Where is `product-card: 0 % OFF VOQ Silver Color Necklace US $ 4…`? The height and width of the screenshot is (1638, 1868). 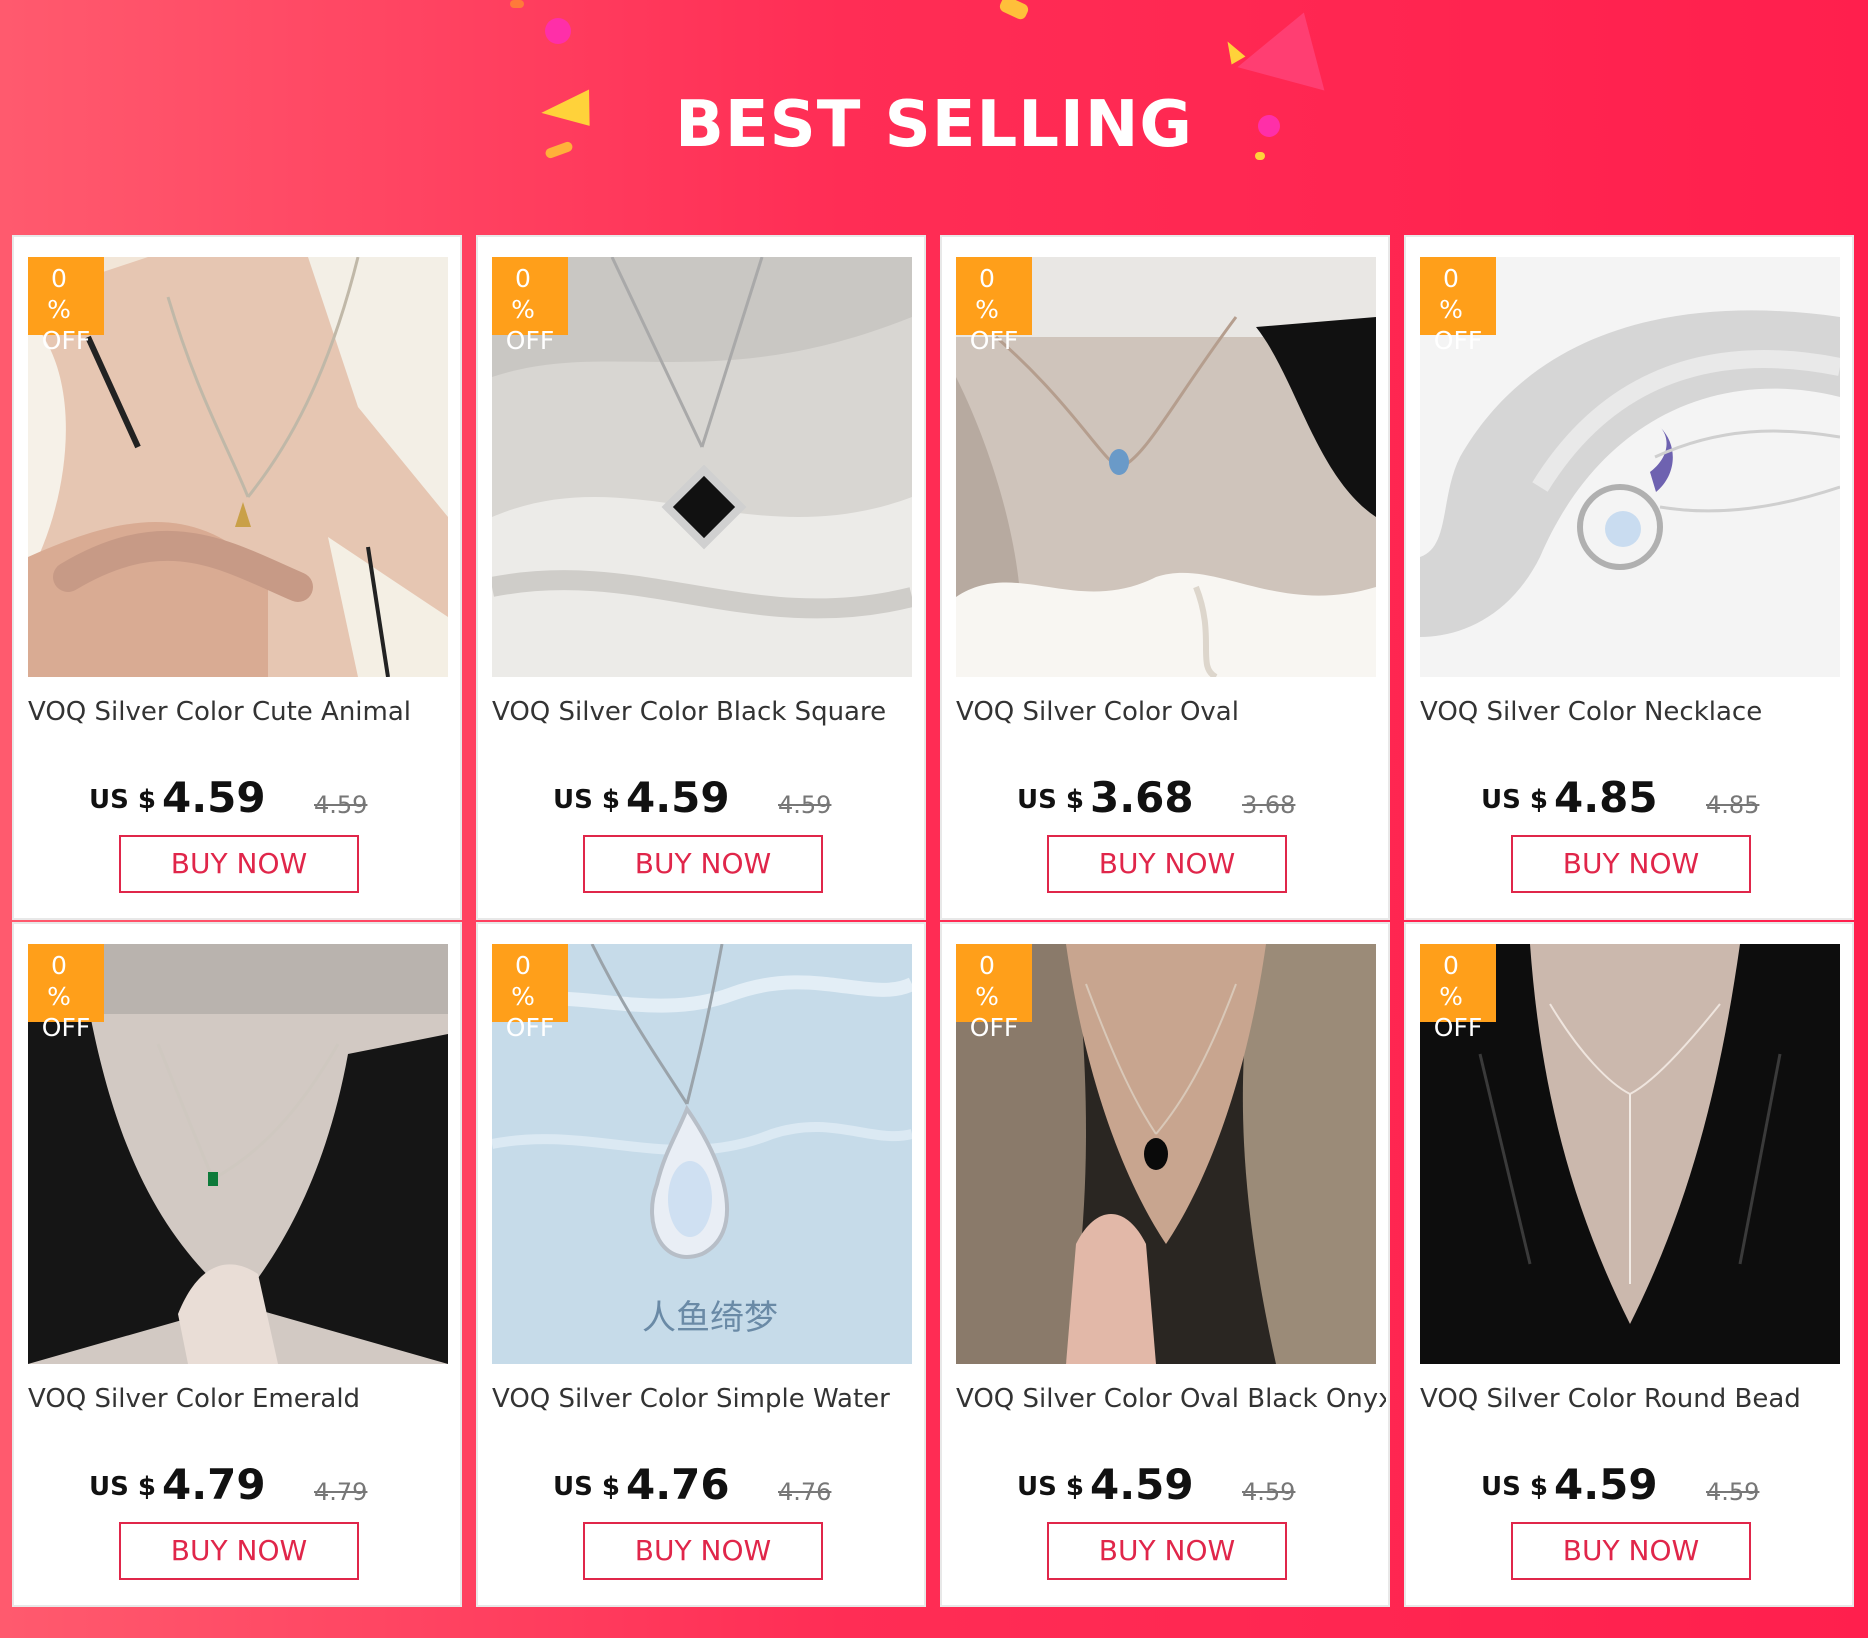 product-card: 0 % OFF VOQ Silver Color Necklace US $ 4… is located at coordinates (1629, 577).